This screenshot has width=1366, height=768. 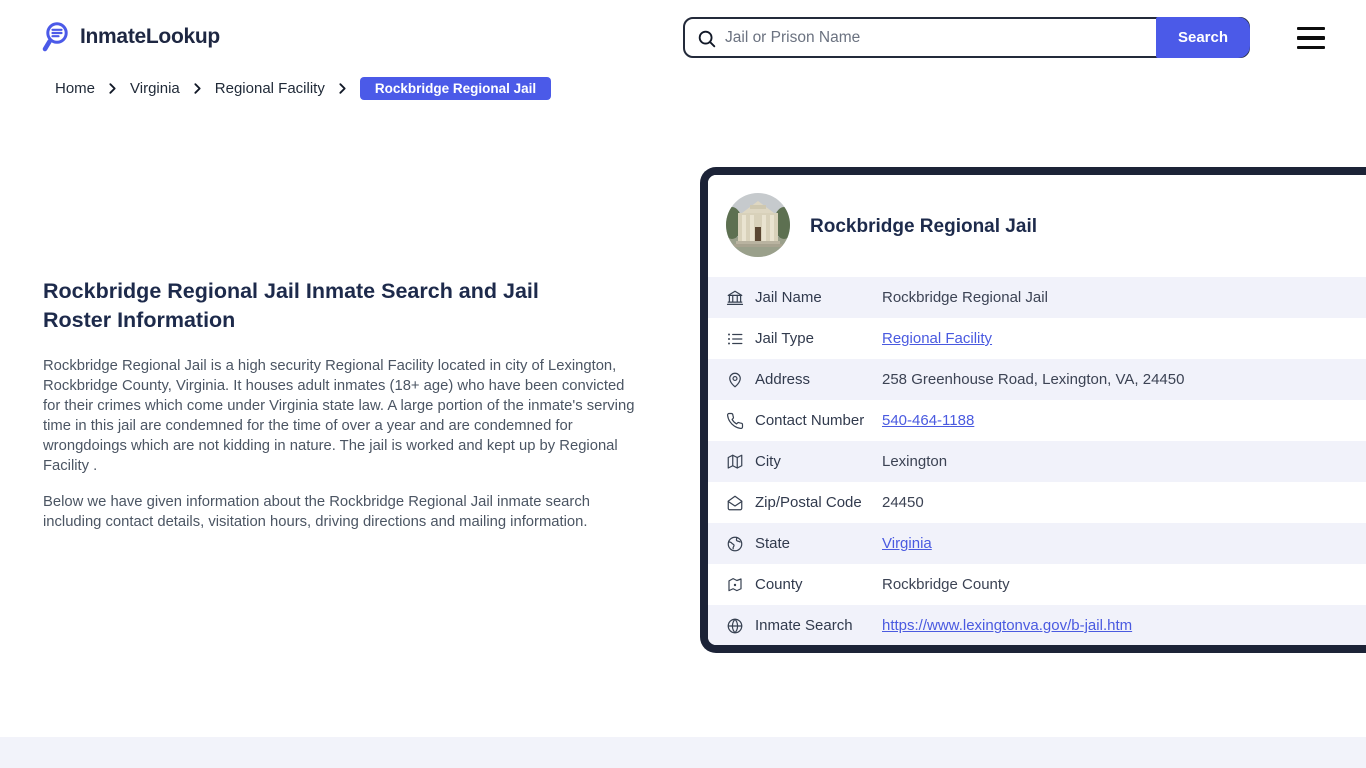 I want to click on row-label: City, so click(x=768, y=461).